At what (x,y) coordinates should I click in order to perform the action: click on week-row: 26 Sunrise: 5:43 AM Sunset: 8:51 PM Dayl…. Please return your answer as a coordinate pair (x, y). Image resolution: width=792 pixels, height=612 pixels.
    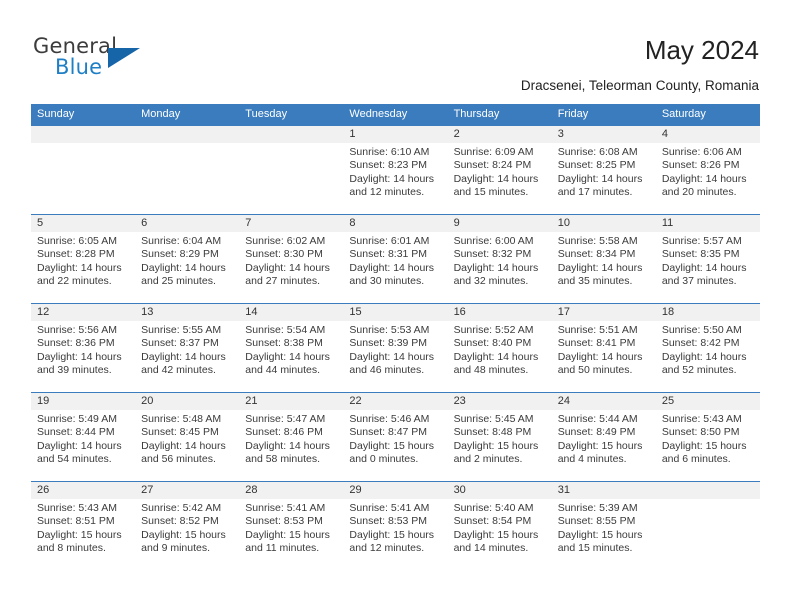
    Looking at the image, I should click on (395, 525).